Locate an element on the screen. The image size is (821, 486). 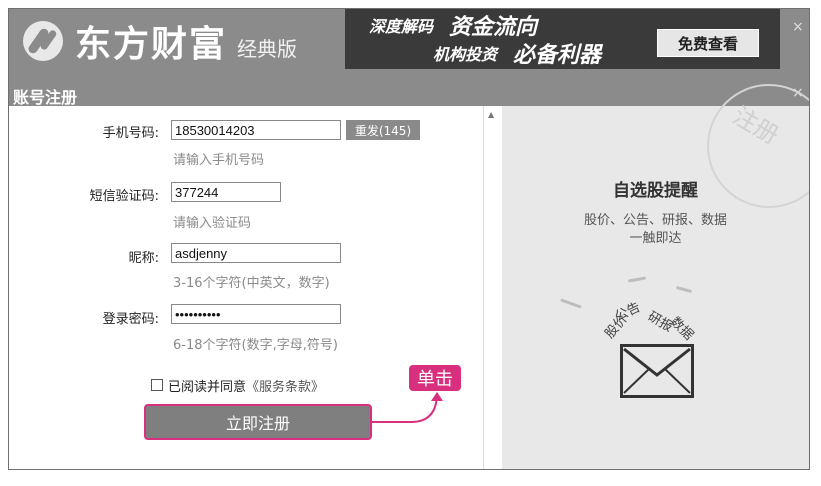
scroll-up-icon: ▲ is located at coordinates (491, 114).